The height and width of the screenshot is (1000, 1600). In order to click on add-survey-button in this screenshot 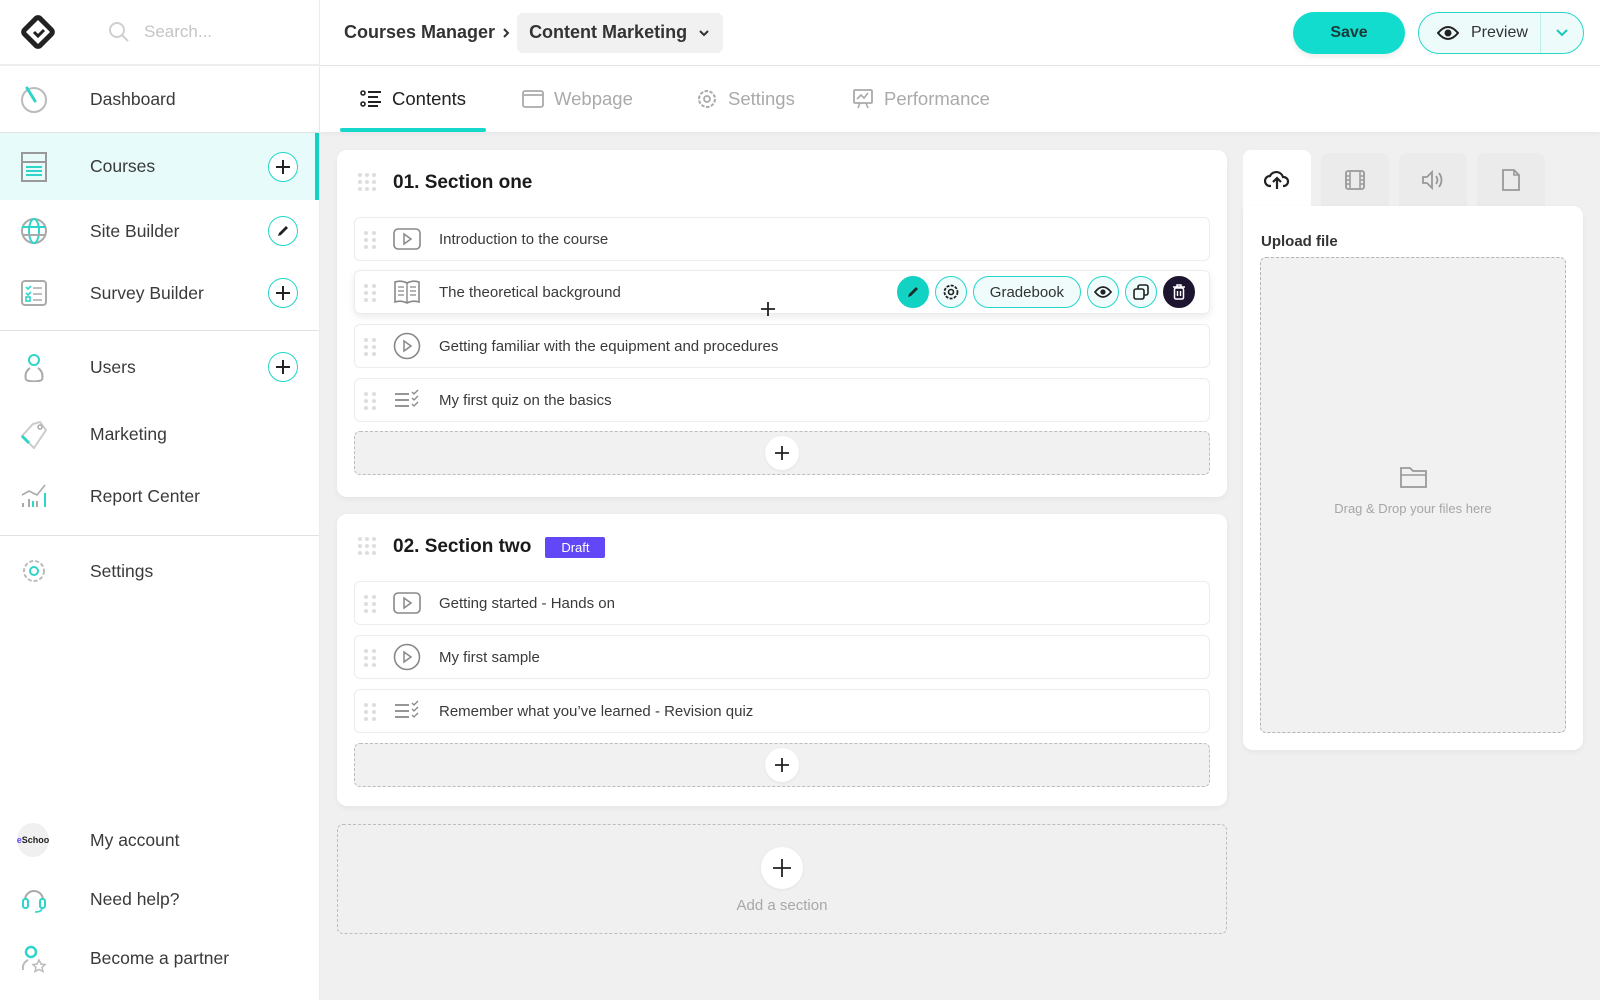, I will do `click(283, 293)`.